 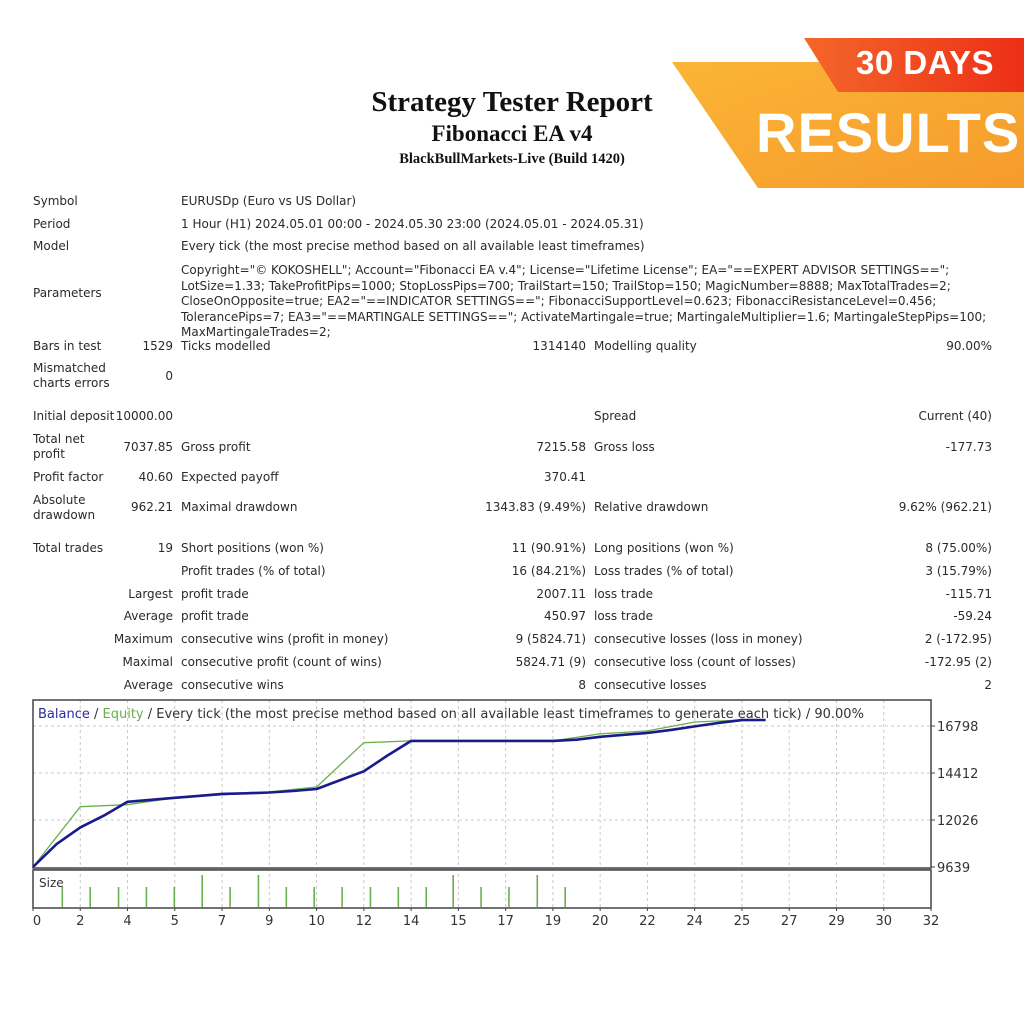 What do you see at coordinates (411, 921) in the screenshot?
I see `x-tick-label: 14` at bounding box center [411, 921].